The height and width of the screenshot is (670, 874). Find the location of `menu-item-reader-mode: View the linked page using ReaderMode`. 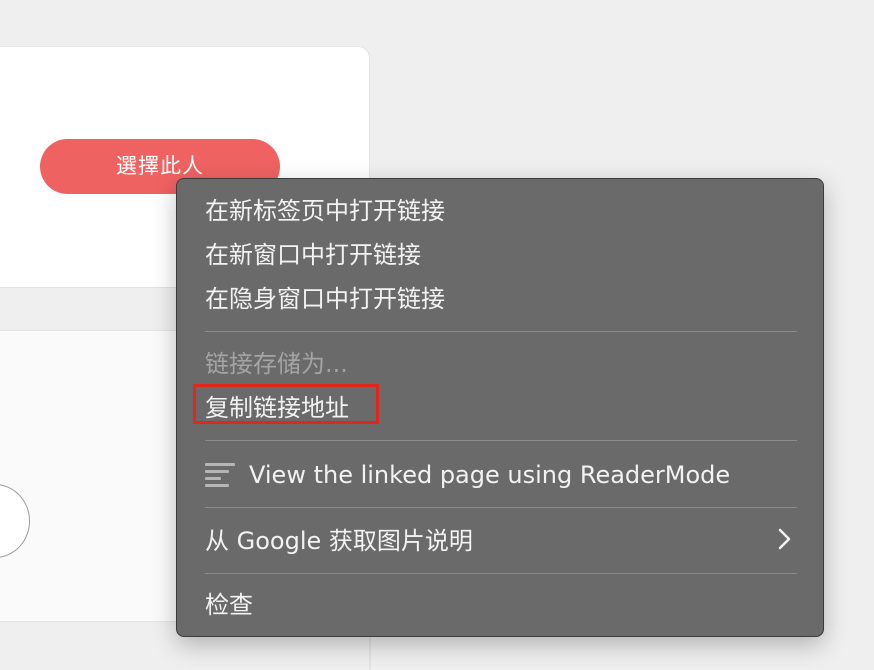

menu-item-reader-mode: View the linked page using ReaderMode is located at coordinates (489, 475).